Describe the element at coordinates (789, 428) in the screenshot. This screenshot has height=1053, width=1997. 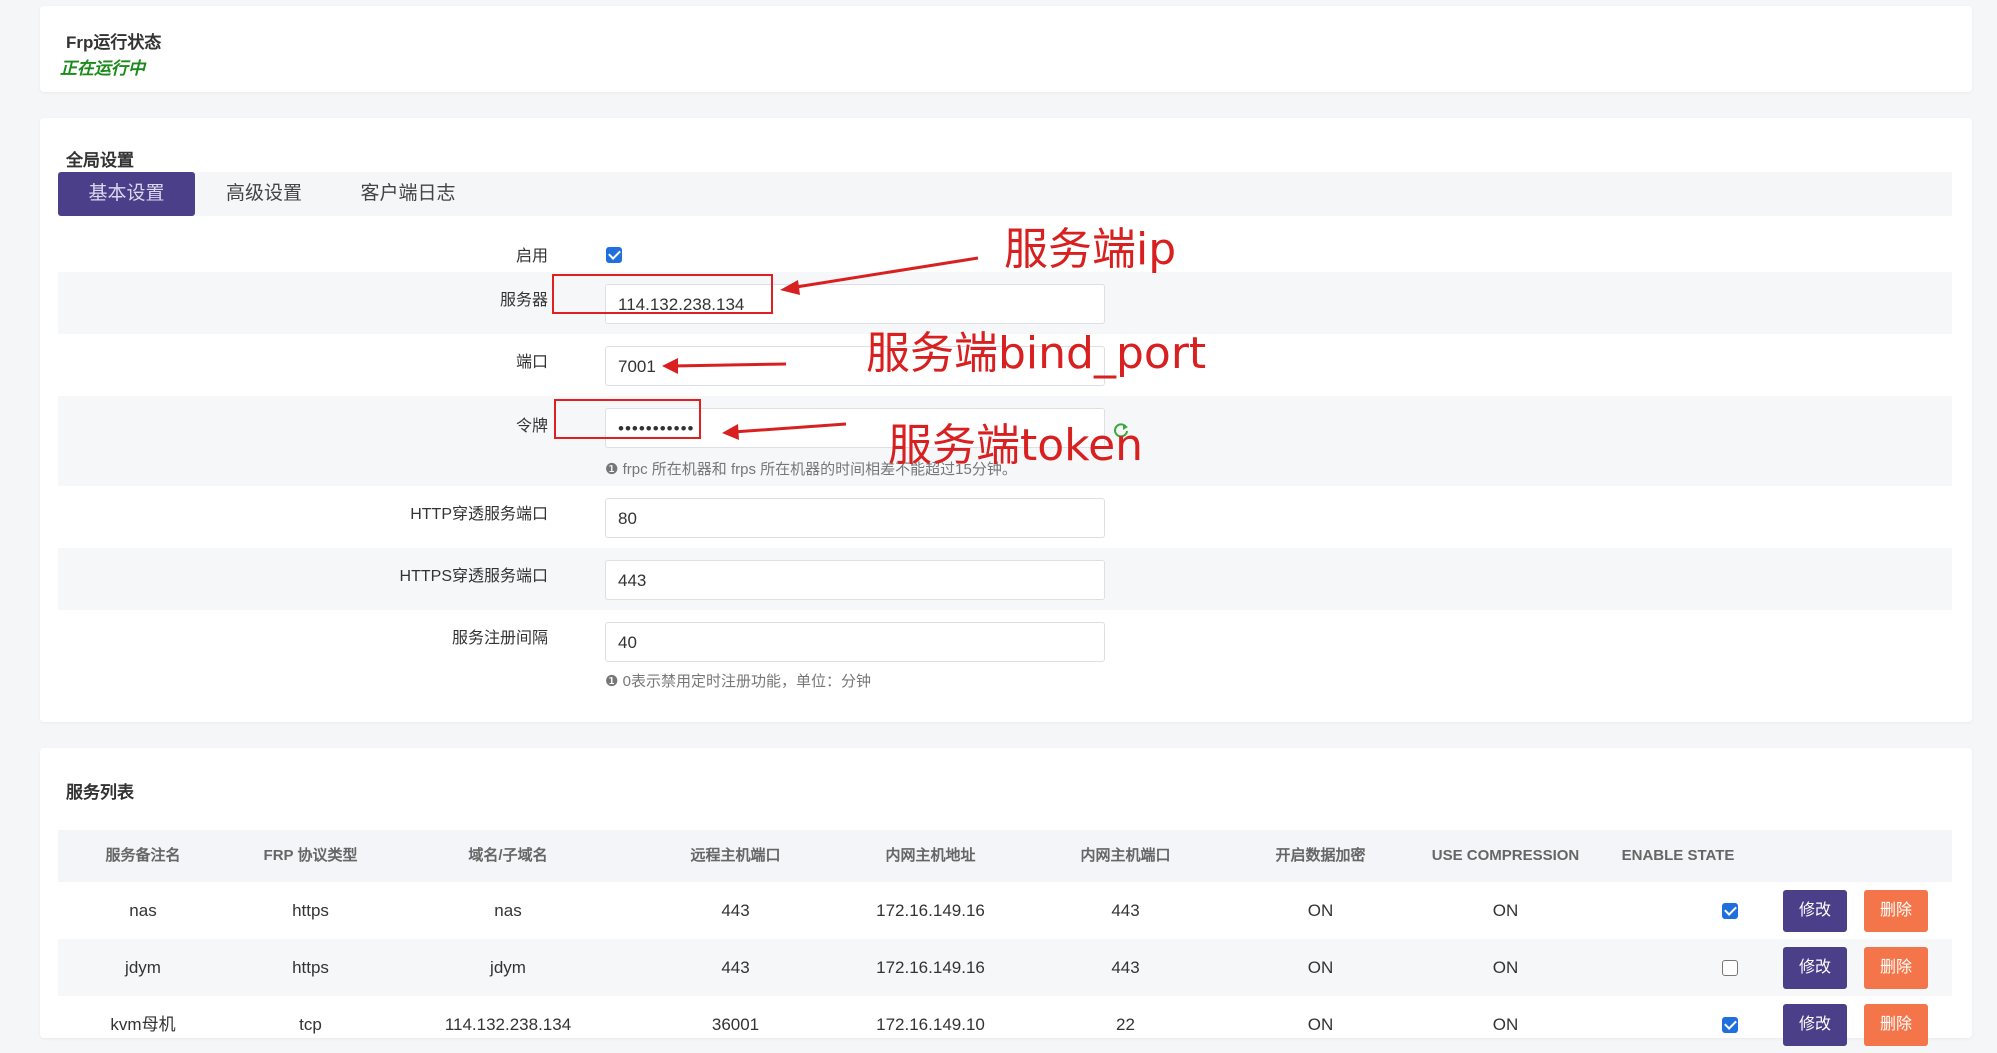
I see `arrow-token` at that location.